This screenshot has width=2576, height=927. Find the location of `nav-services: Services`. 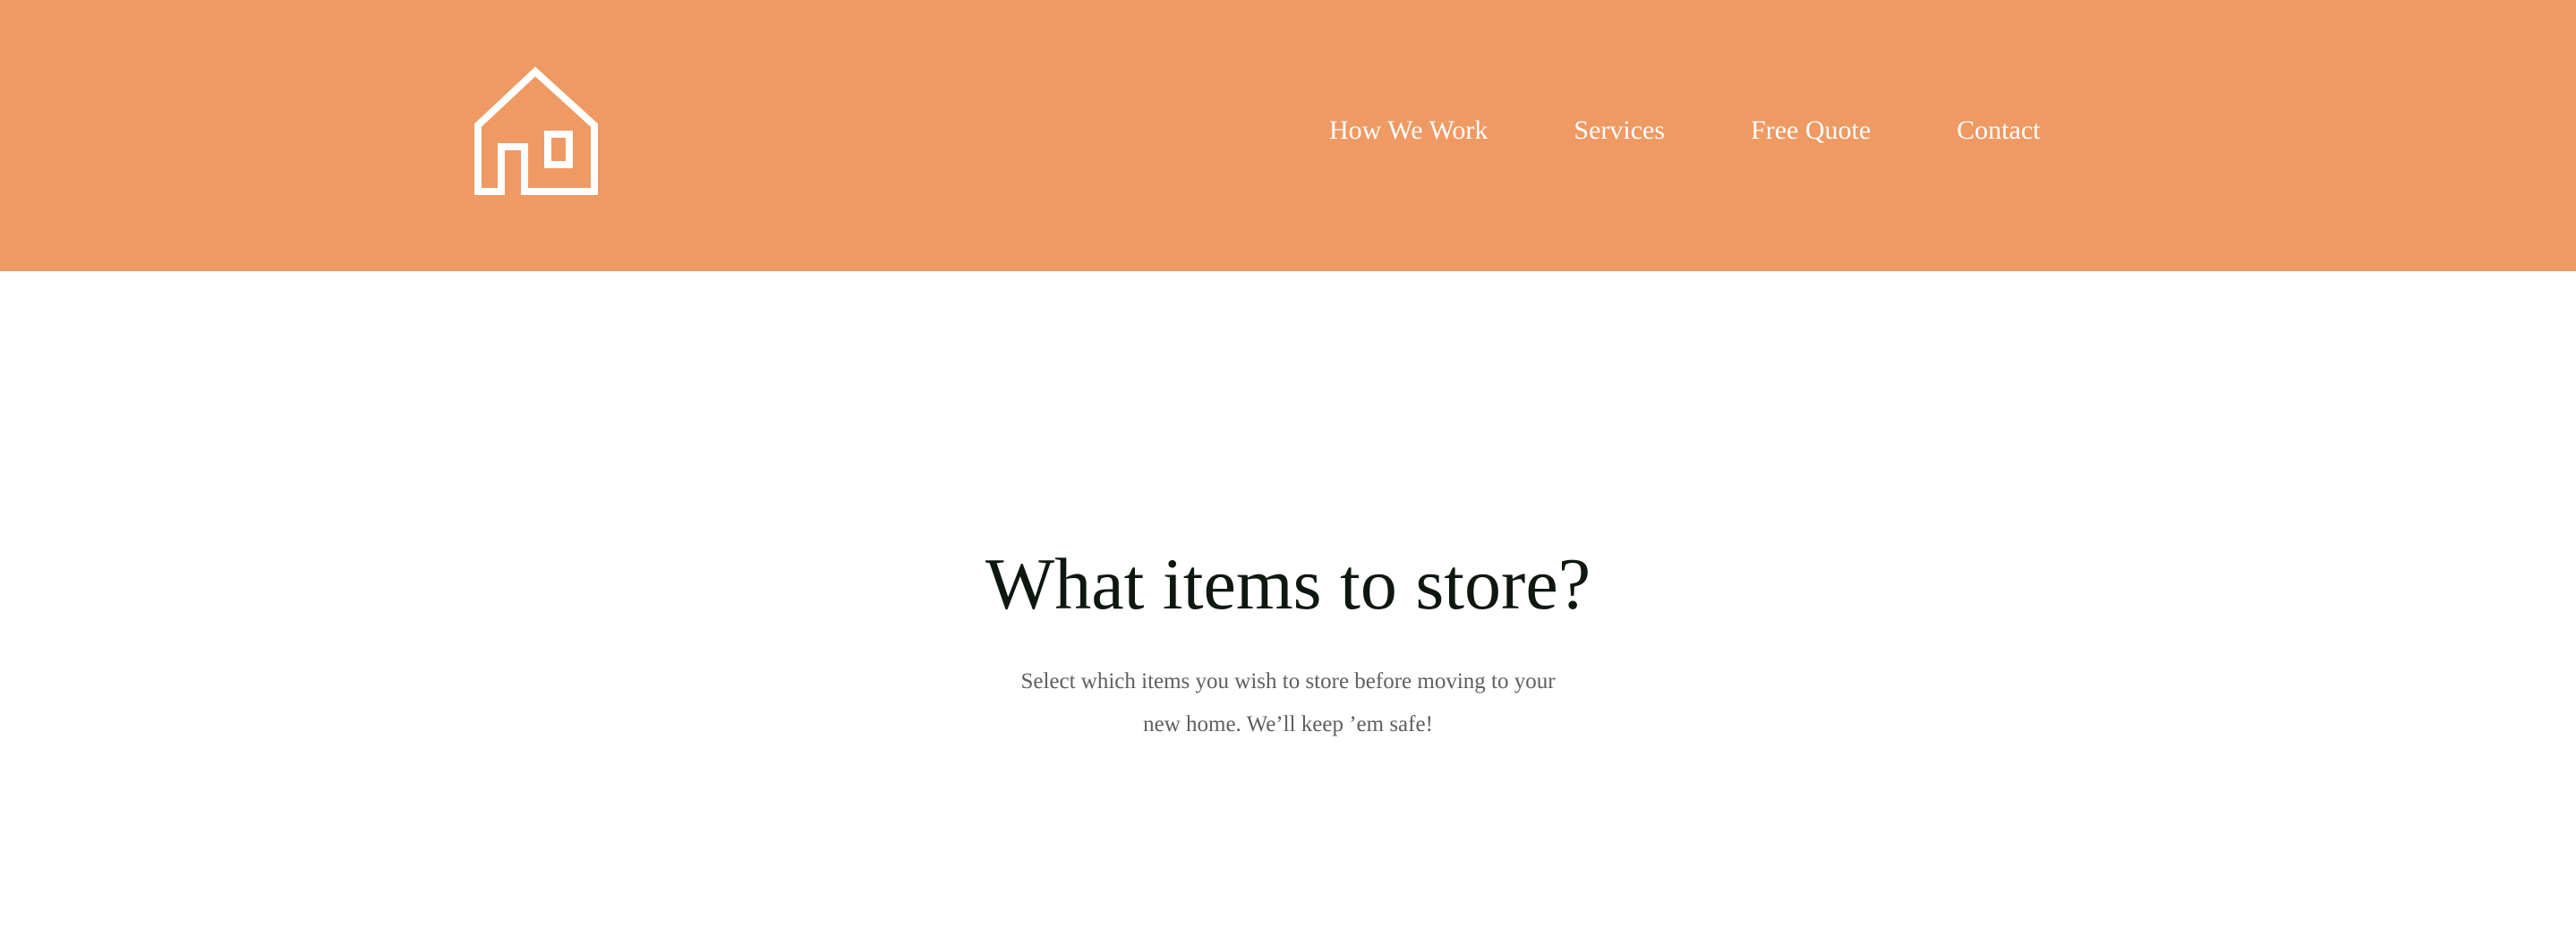

nav-services: Services is located at coordinates (1619, 130).